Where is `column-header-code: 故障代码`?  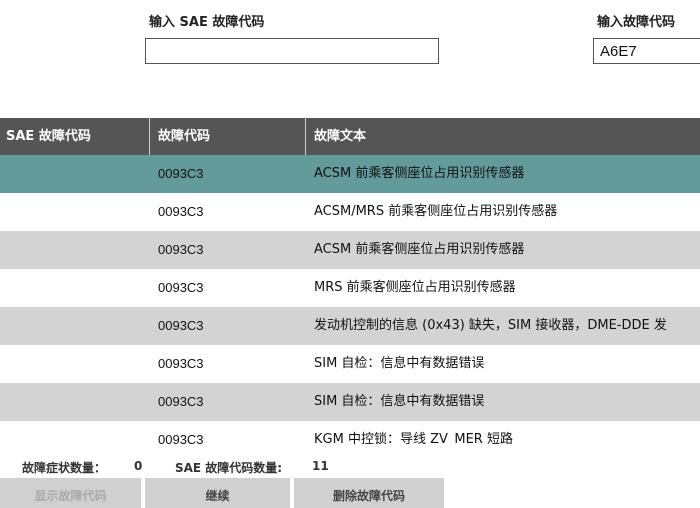
column-header-code: 故障代码 is located at coordinates (228, 136).